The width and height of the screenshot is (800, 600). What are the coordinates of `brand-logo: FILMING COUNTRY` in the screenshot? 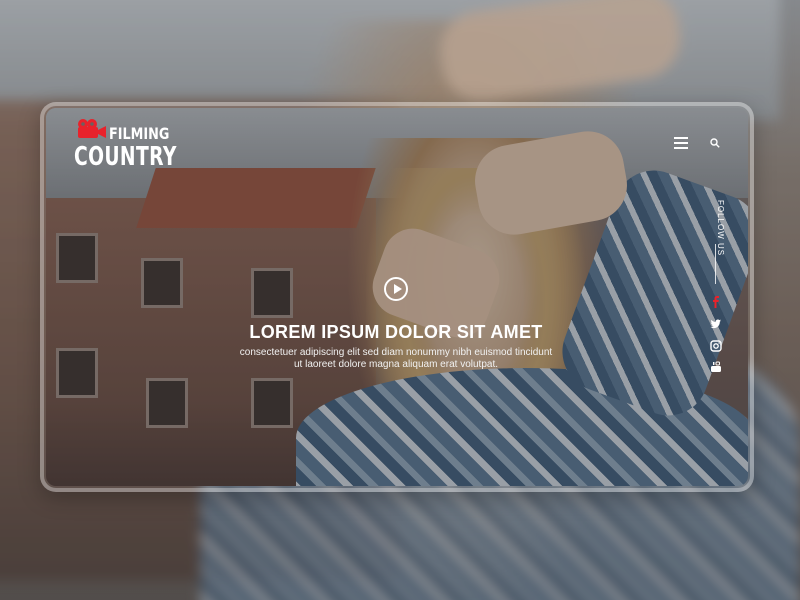 It's located at (124, 144).